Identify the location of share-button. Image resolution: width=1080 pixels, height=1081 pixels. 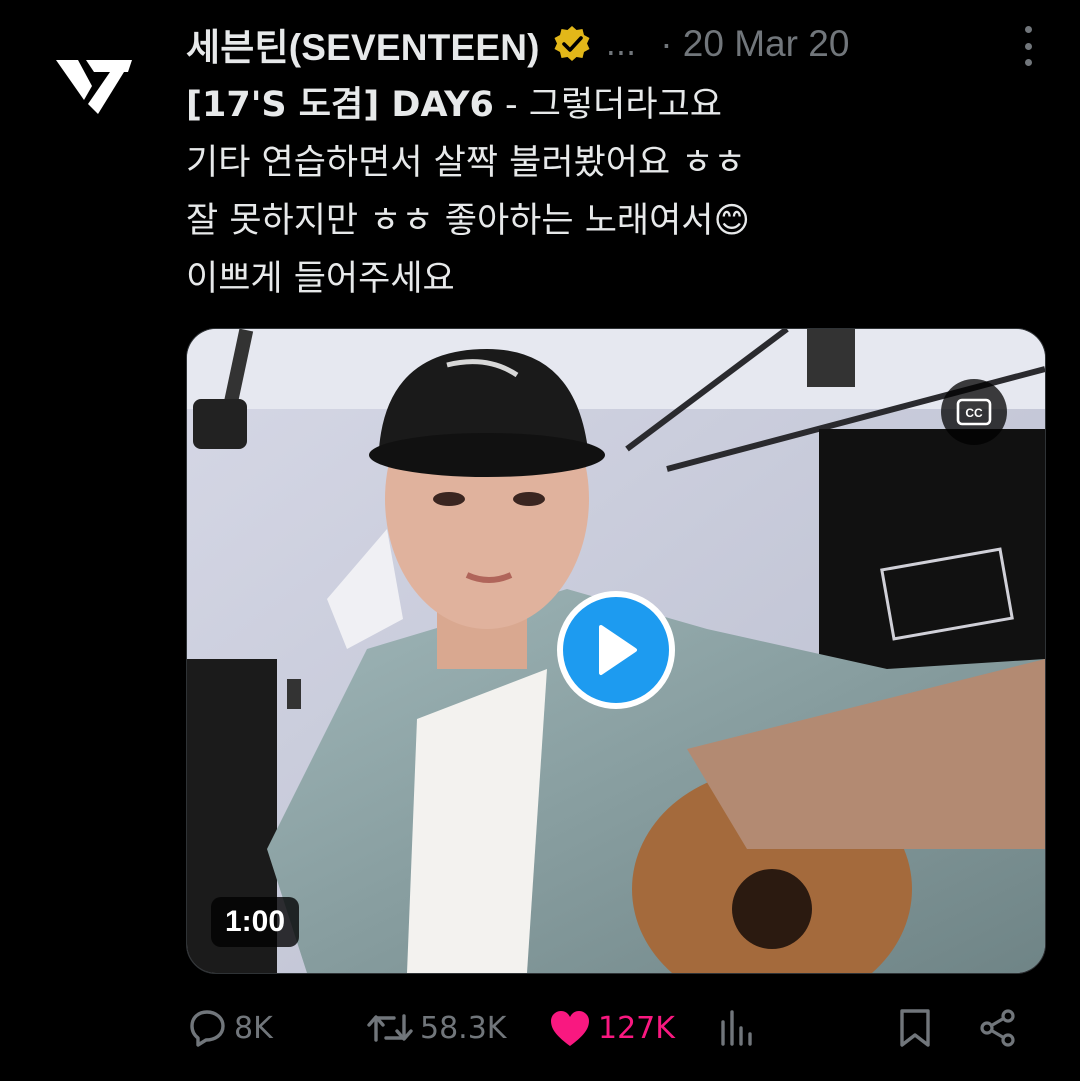
(998, 1028).